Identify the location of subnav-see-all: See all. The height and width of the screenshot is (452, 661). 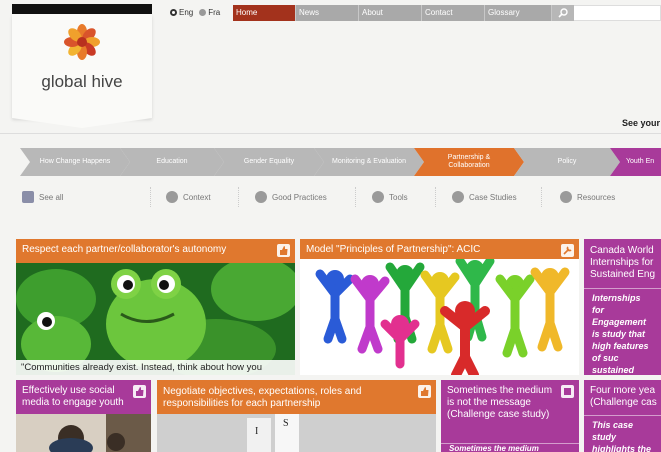
(42, 197).